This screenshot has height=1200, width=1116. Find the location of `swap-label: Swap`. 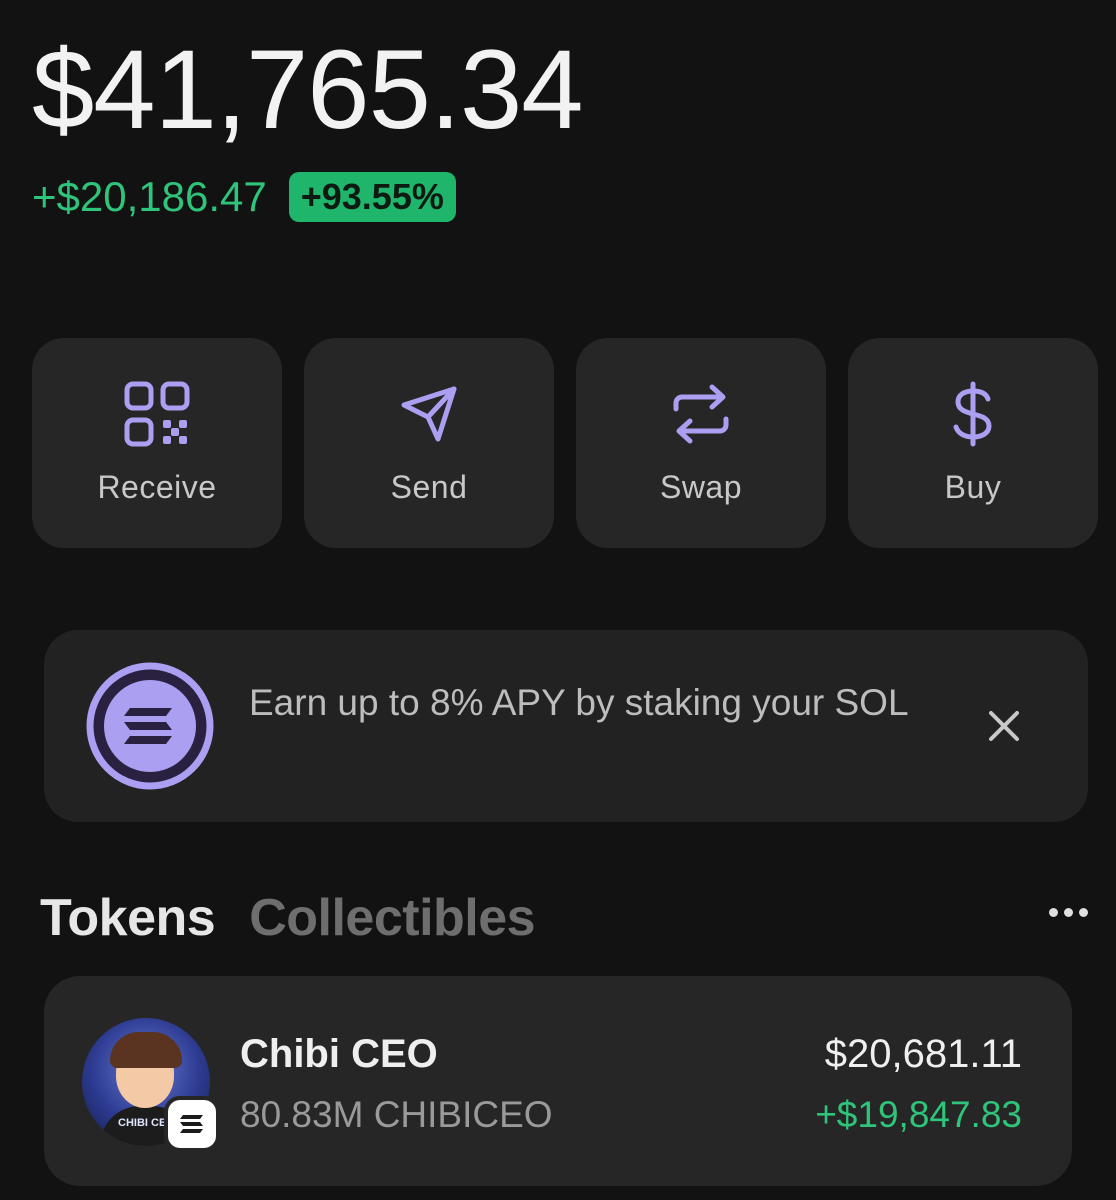

swap-label: Swap is located at coordinates (701, 486).